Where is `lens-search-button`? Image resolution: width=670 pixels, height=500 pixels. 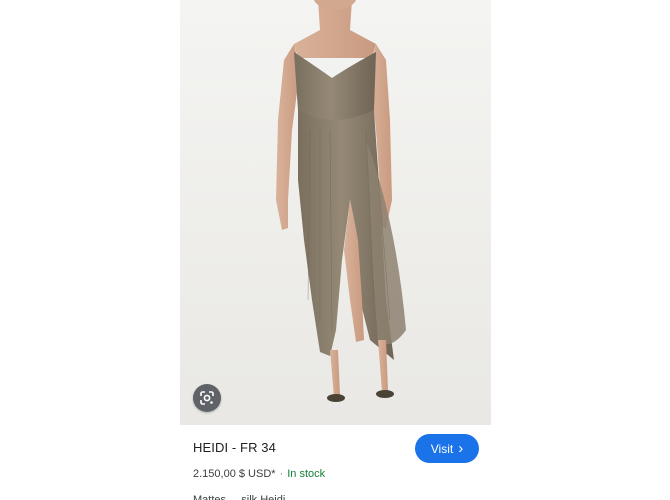
lens-search-button is located at coordinates (207, 398).